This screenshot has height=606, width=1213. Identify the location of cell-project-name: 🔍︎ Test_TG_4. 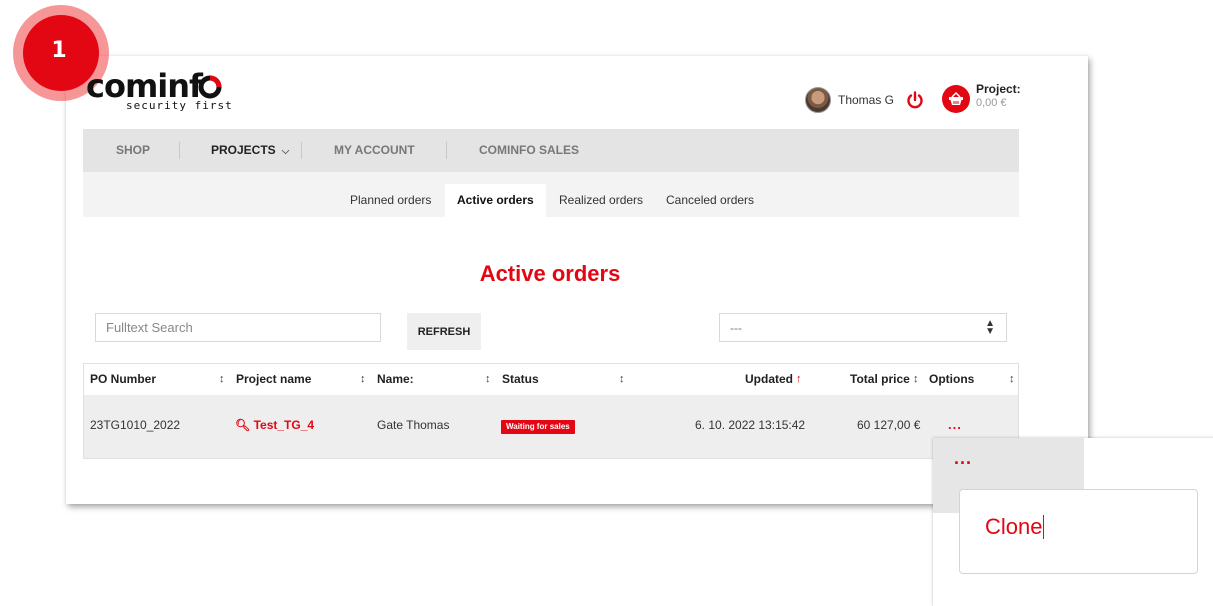
(274, 425).